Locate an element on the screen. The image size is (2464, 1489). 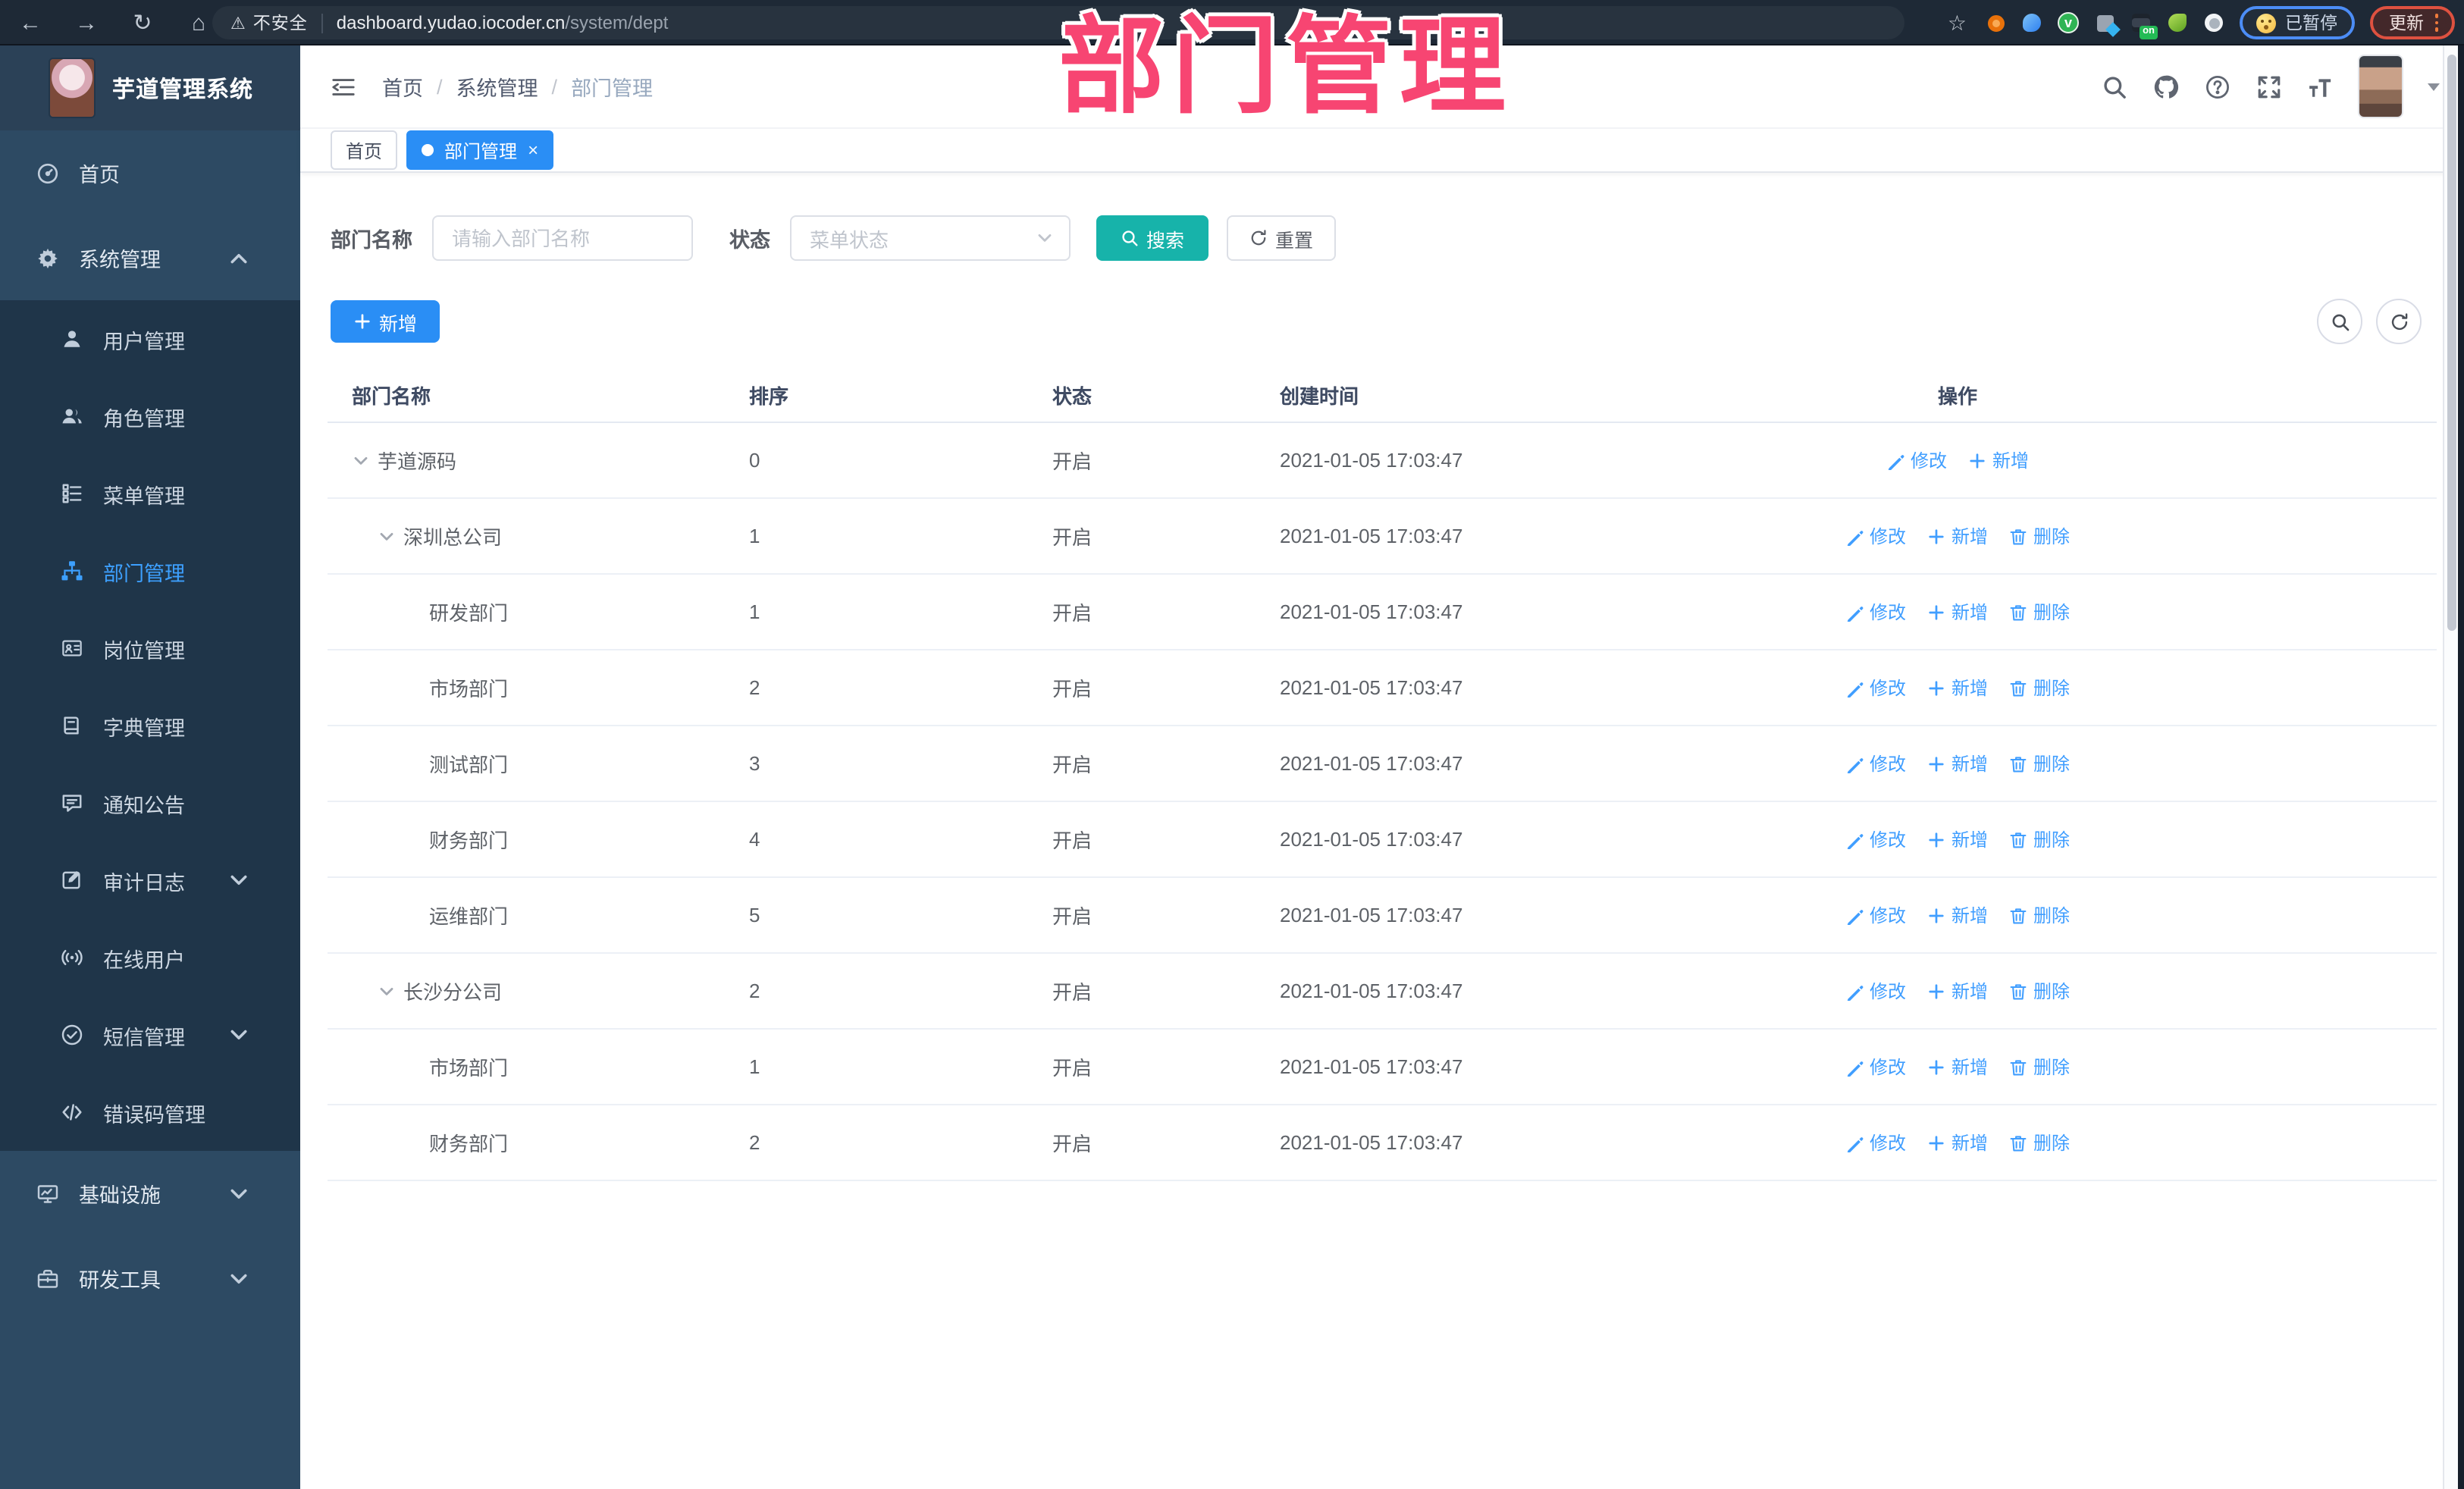
grid-blue-extension-icon is located at coordinates (2104, 22).